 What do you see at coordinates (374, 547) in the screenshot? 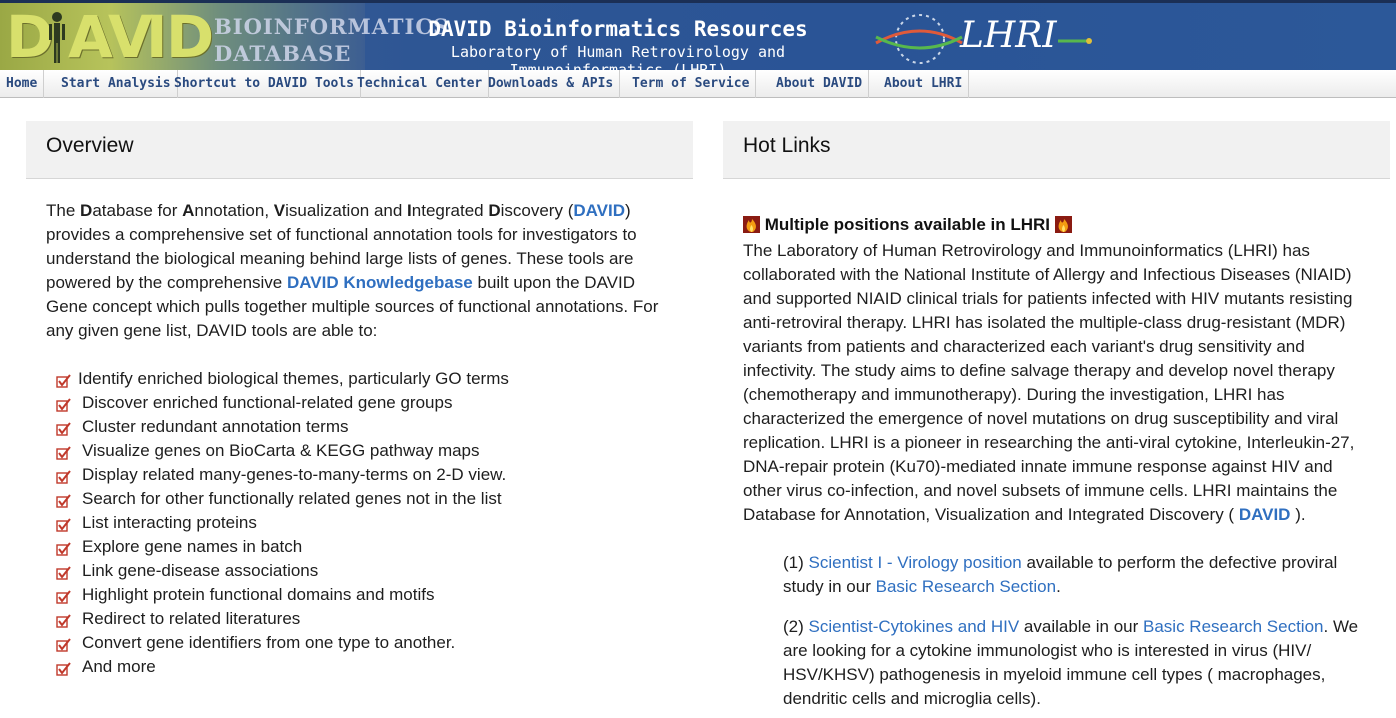
I see `list-item: Explore gene names in batch` at bounding box center [374, 547].